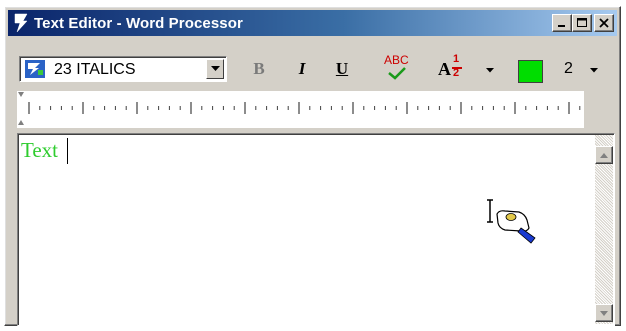 Image resolution: width=626 pixels, height=331 pixels. What do you see at coordinates (21, 94) in the screenshot?
I see `first-line-indent-marker` at bounding box center [21, 94].